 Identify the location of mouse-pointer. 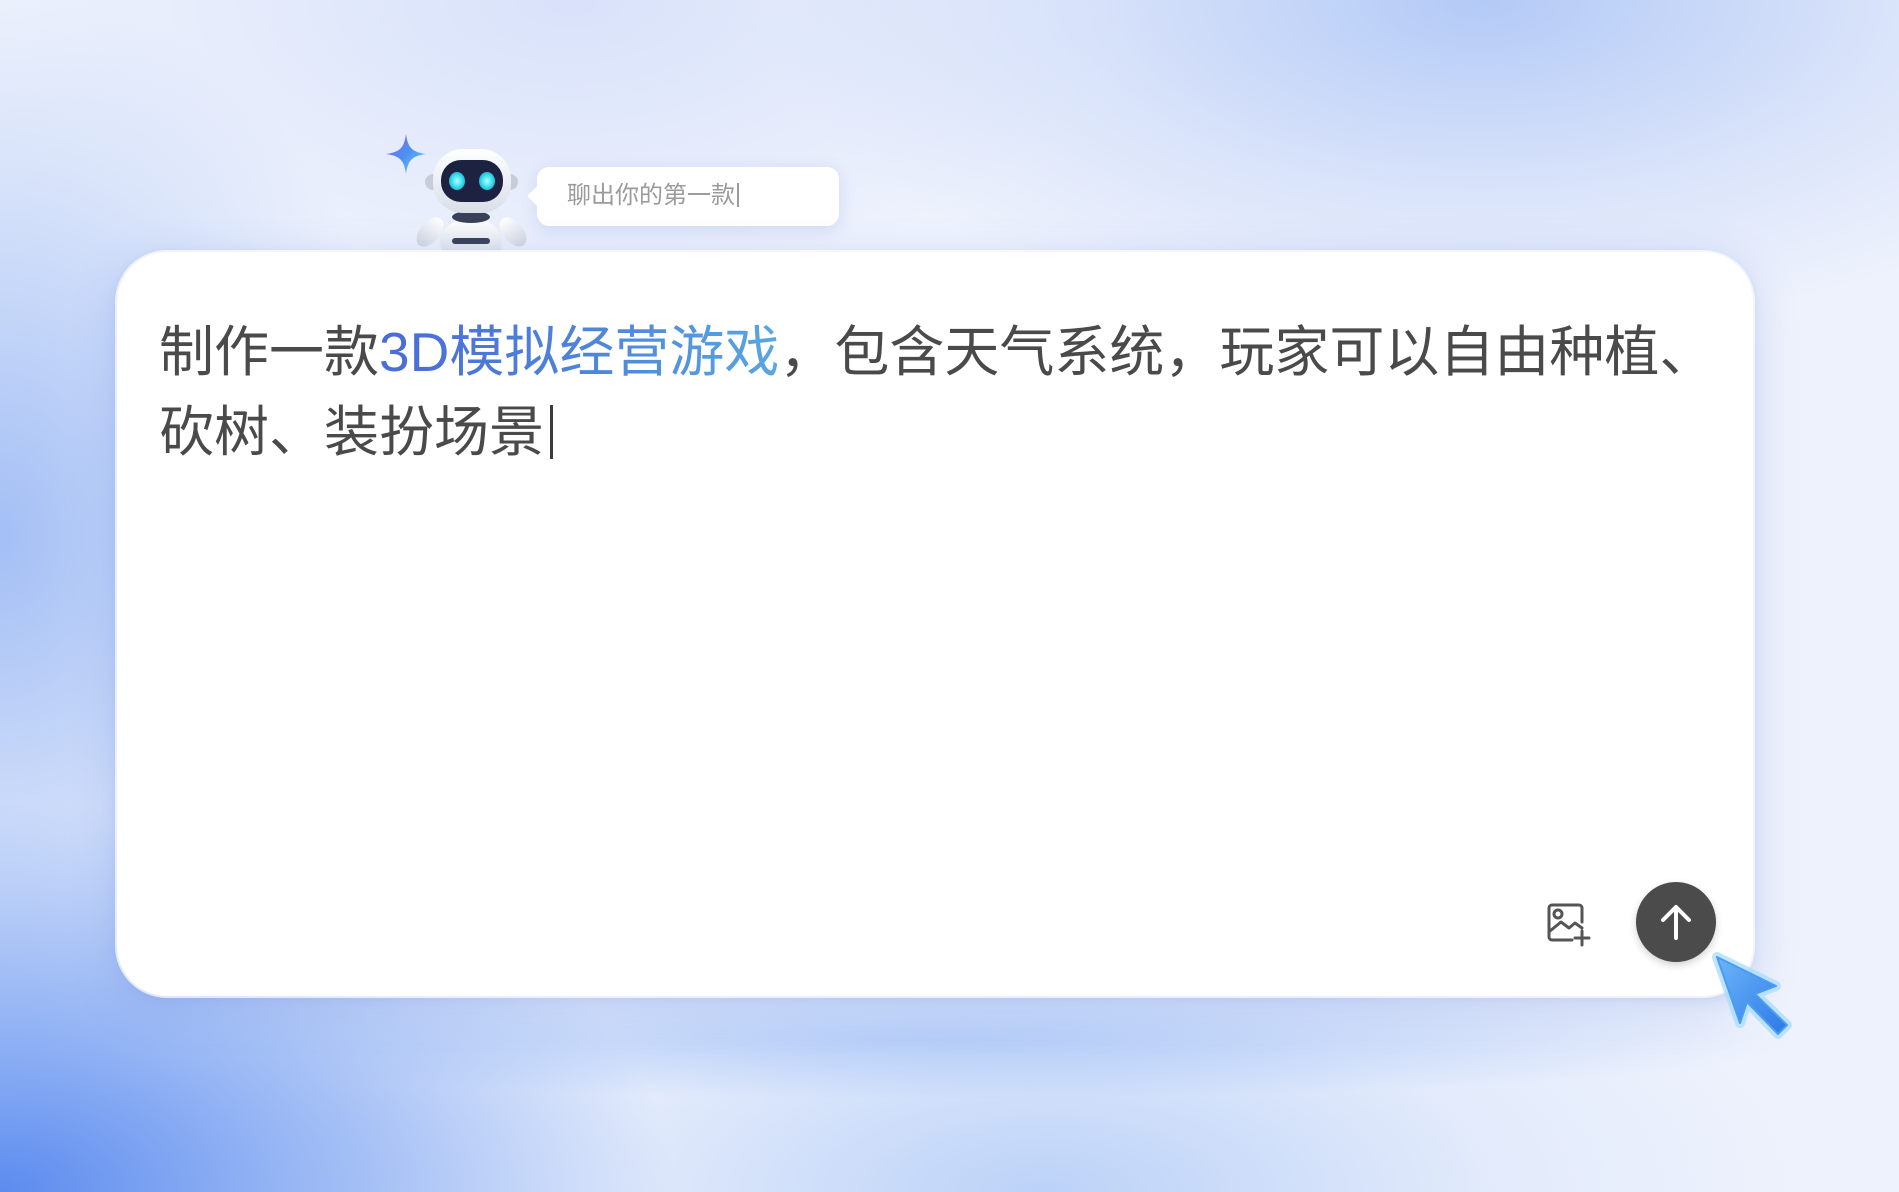
(1754, 994).